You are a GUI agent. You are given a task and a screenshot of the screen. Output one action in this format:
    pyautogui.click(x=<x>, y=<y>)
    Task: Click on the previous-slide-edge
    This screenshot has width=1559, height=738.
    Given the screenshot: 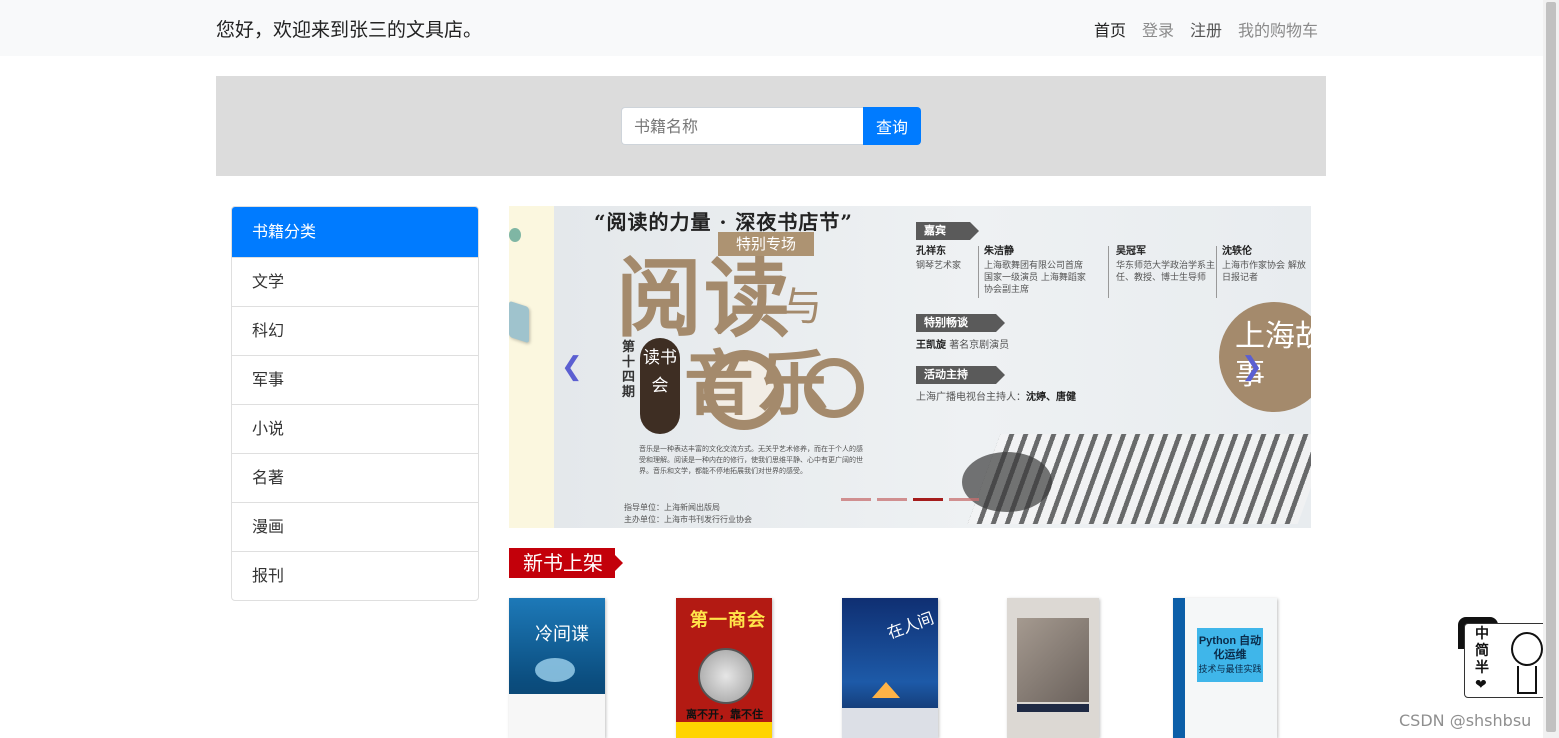 What is the action you would take?
    pyautogui.click(x=531, y=367)
    